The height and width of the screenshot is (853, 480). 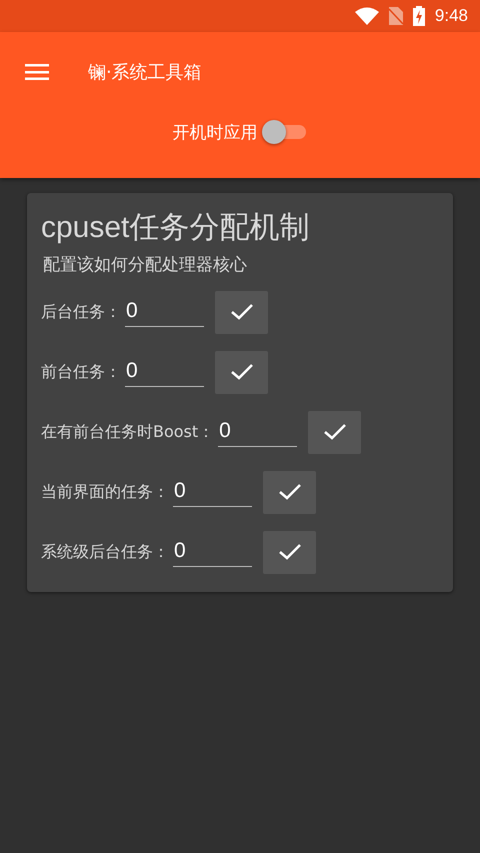 What do you see at coordinates (175, 228) in the screenshot?
I see `card-title: cpuset任务分配机制` at bounding box center [175, 228].